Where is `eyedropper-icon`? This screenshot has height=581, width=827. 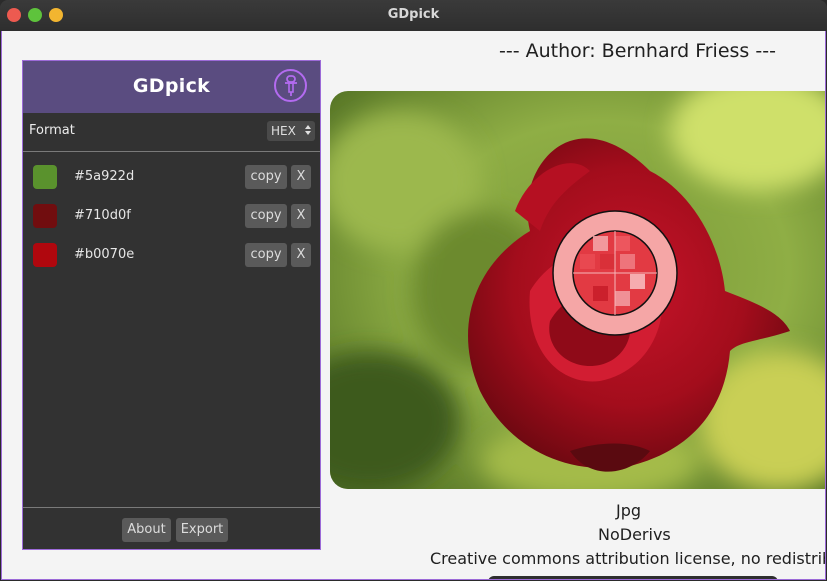
eyedropper-icon is located at coordinates (290, 85).